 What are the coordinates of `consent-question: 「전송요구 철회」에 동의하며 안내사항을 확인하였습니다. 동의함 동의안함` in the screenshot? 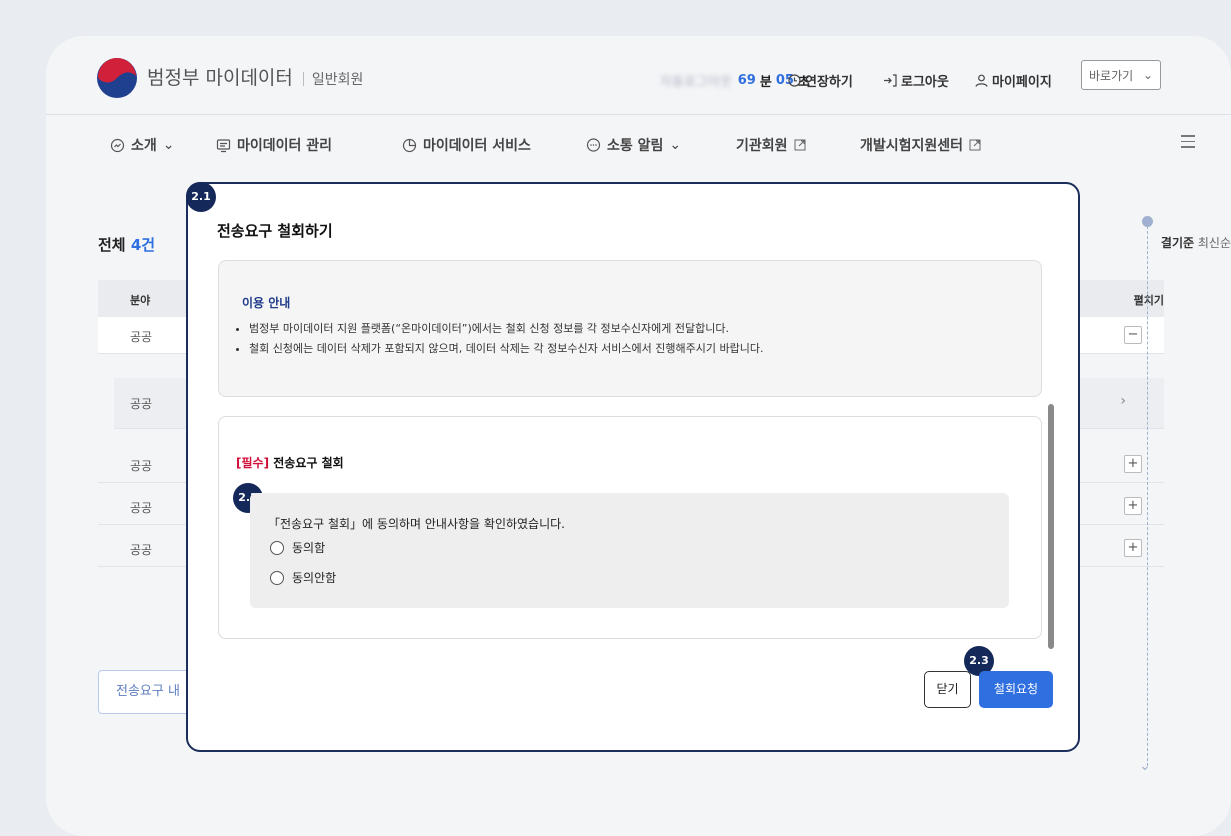 It's located at (629, 550).